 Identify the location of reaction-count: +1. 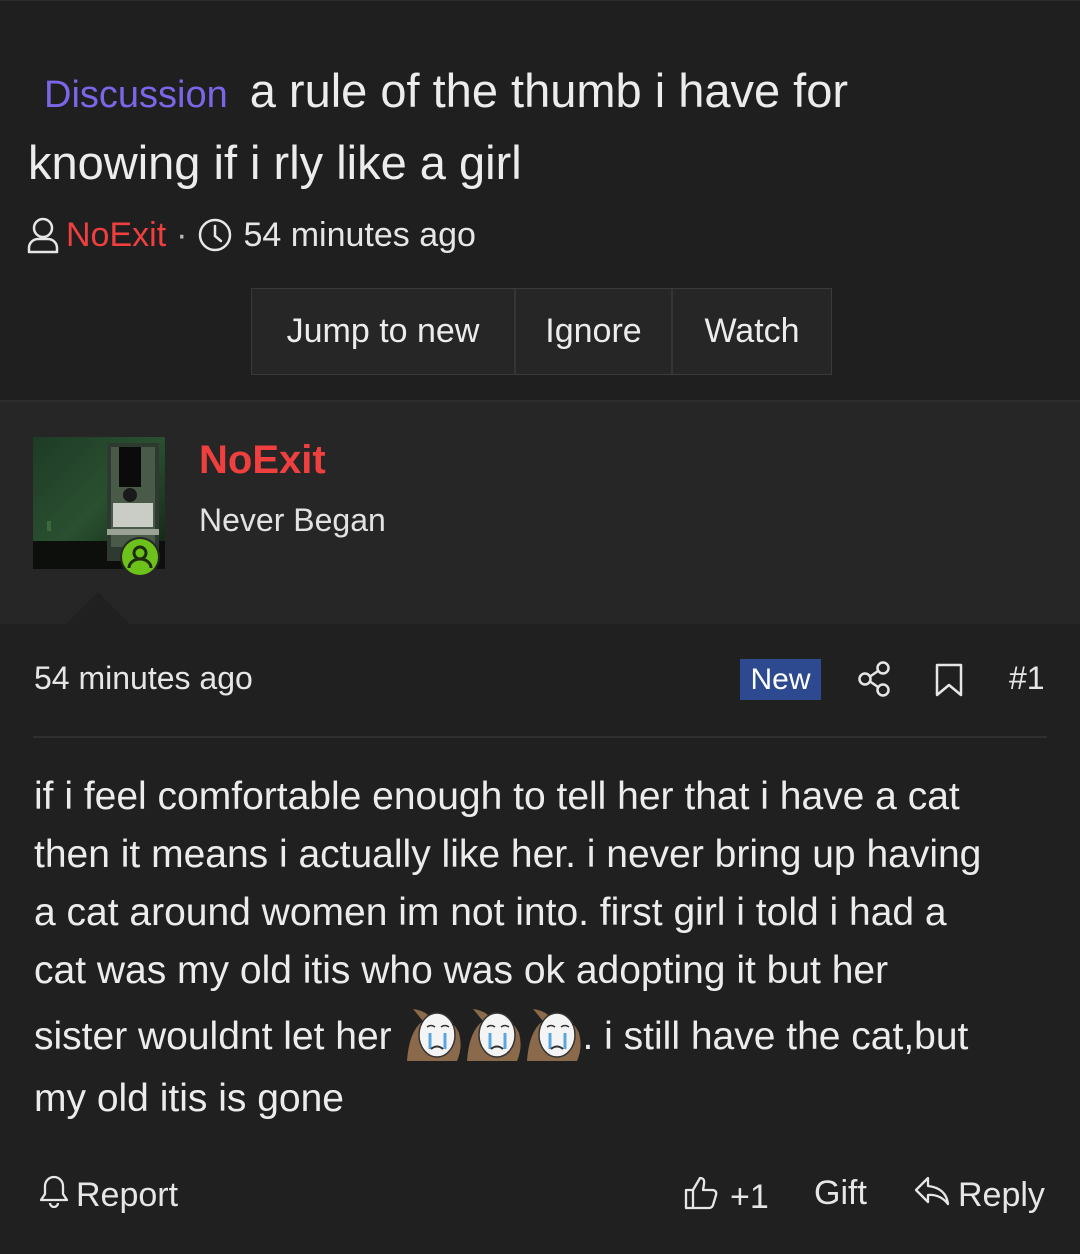
(749, 1197).